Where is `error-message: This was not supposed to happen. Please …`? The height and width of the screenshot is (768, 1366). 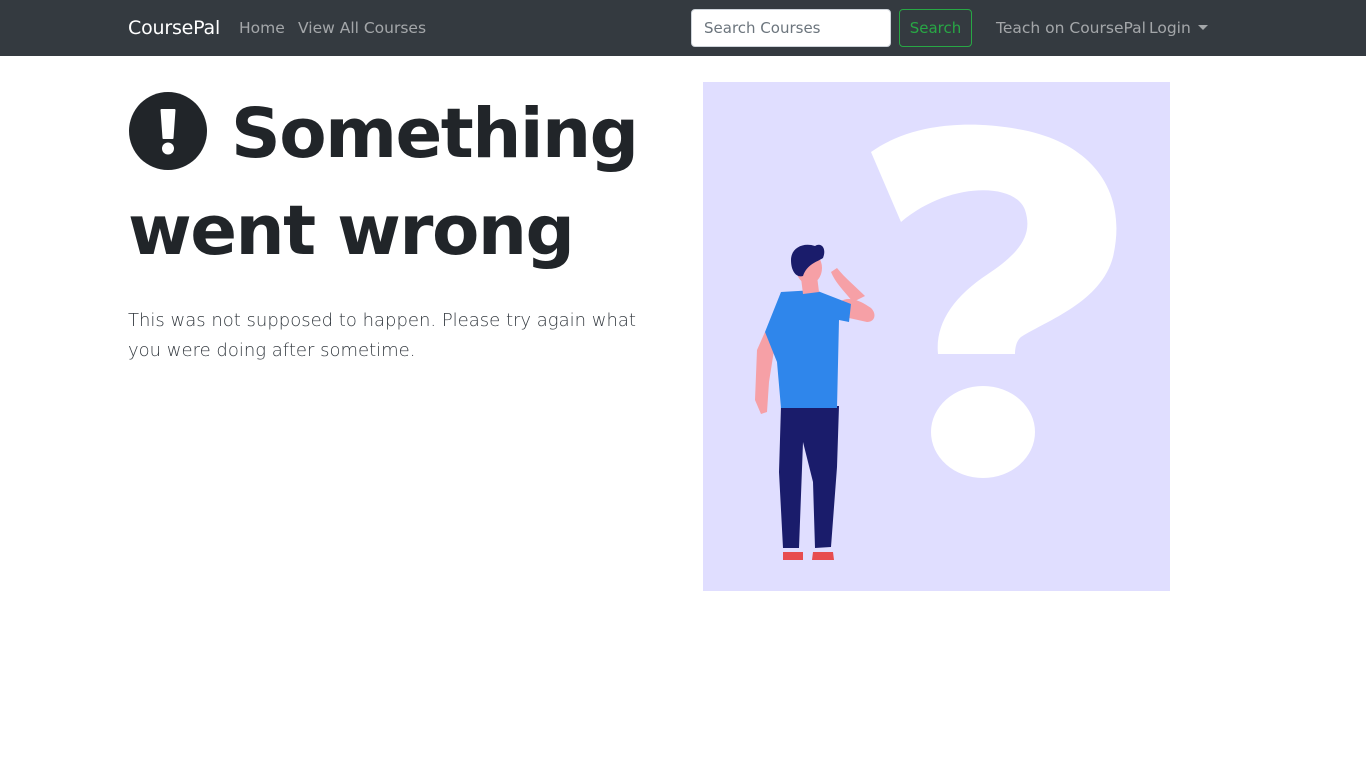
error-message: This was not supposed to happen. Please … is located at coordinates (382, 335).